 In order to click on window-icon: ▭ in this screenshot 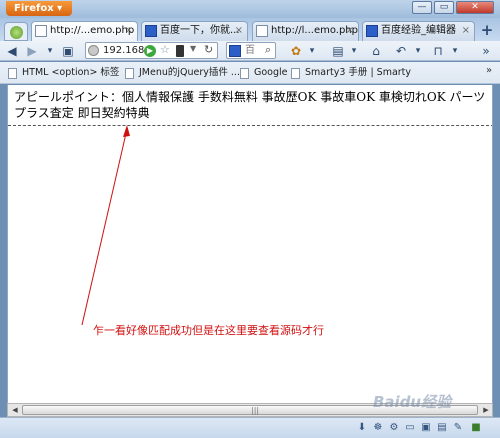, I will do `click(410, 428)`.